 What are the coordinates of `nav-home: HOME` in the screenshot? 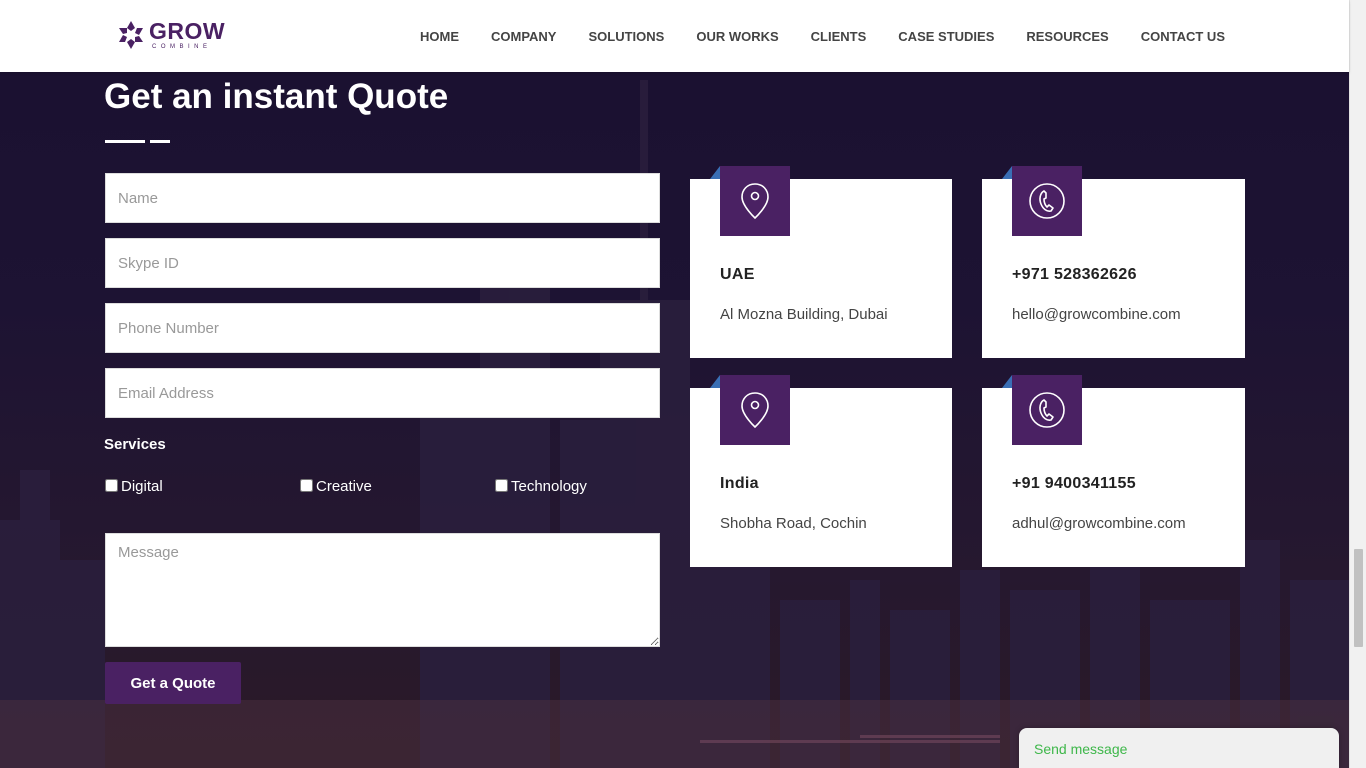 It's located at (439, 36).